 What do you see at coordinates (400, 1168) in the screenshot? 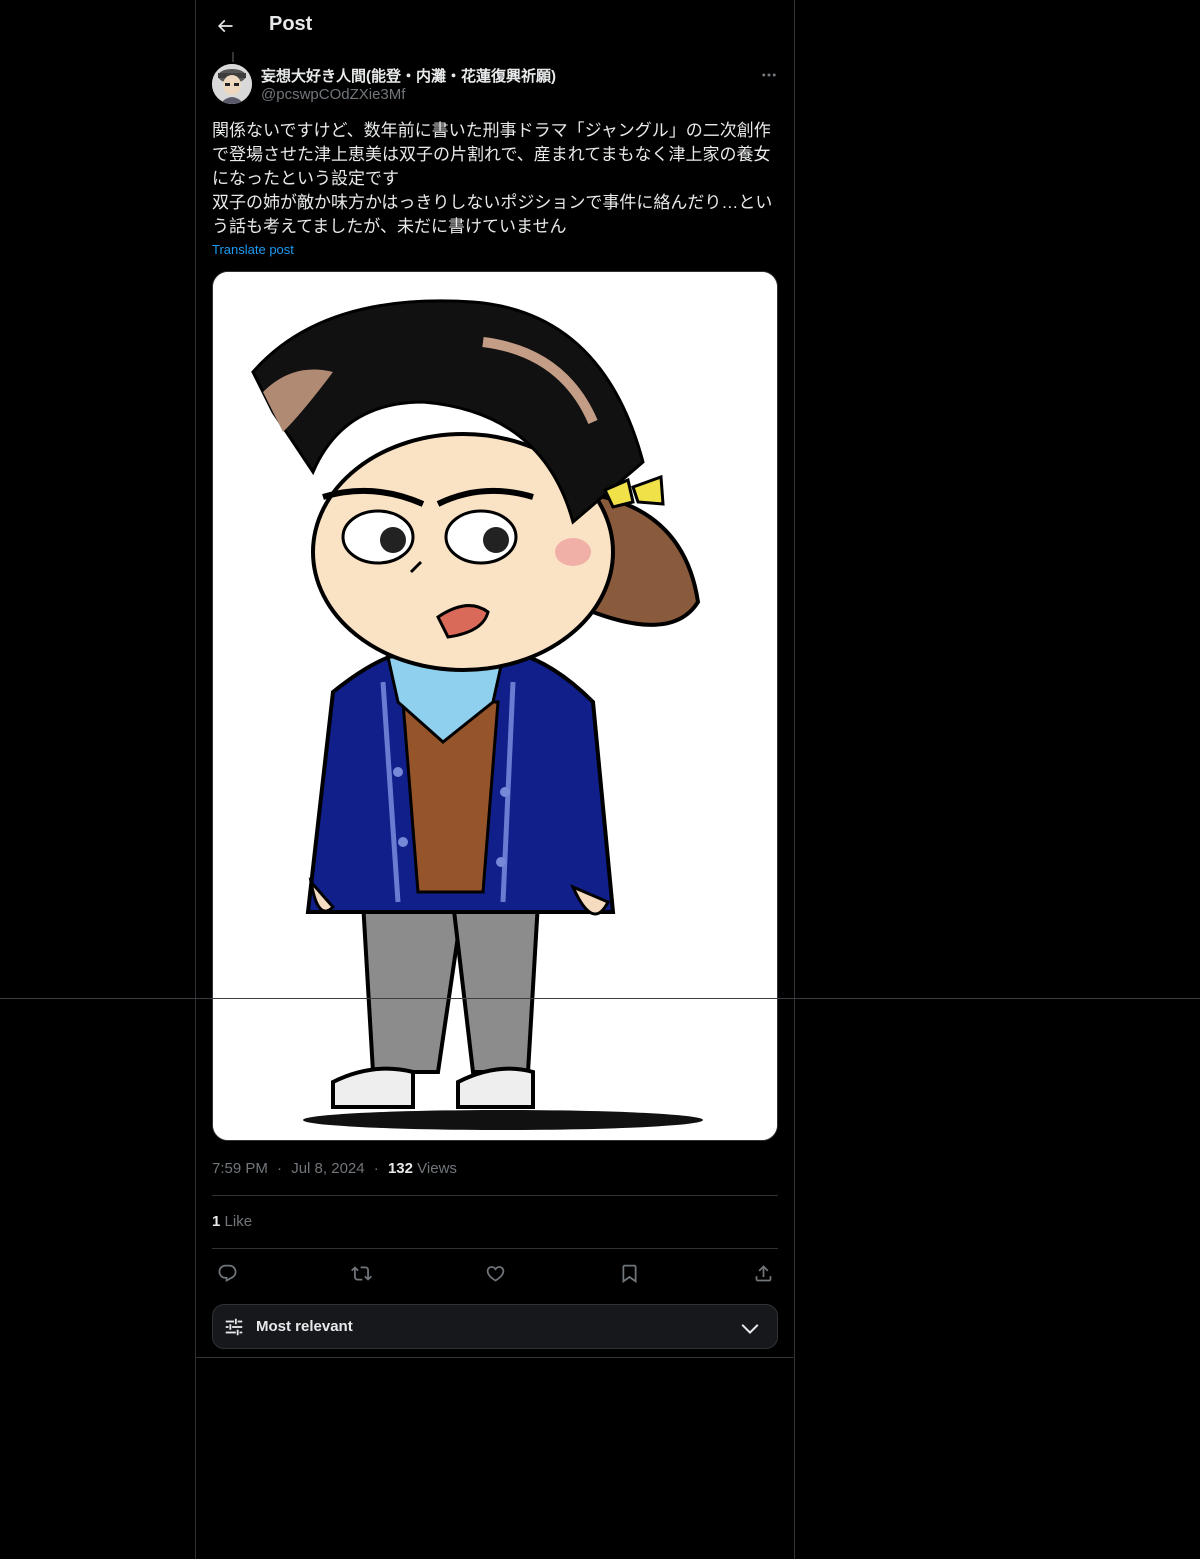
I see `views-count: 132` at bounding box center [400, 1168].